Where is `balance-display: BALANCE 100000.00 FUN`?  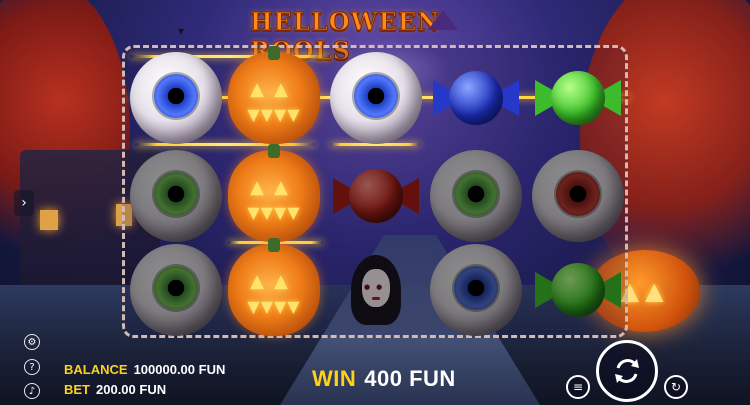 balance-display: BALANCE 100000.00 FUN is located at coordinates (144, 369).